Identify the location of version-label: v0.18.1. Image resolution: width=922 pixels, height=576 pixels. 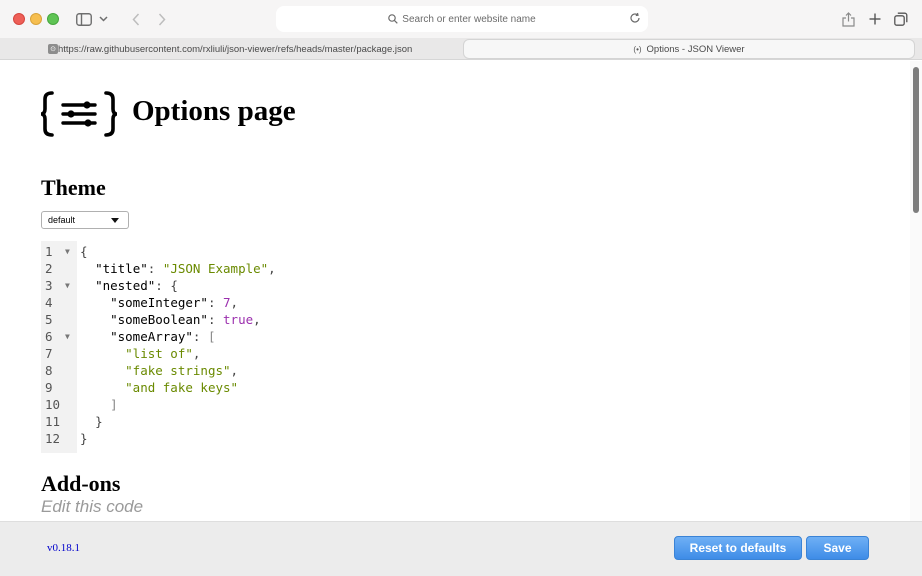
(63, 548).